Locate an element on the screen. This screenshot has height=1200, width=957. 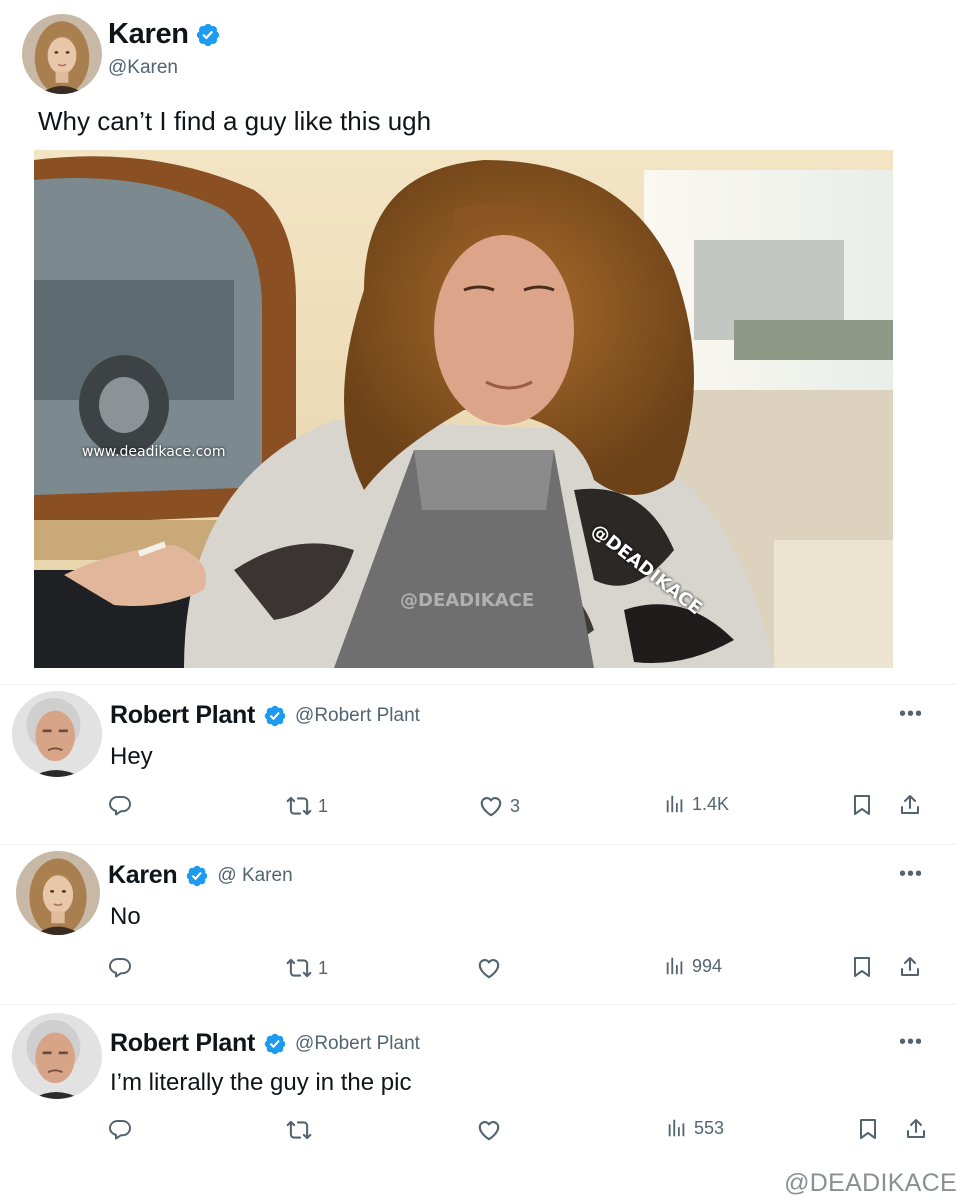
post-author: Karen is located at coordinates (164, 34).